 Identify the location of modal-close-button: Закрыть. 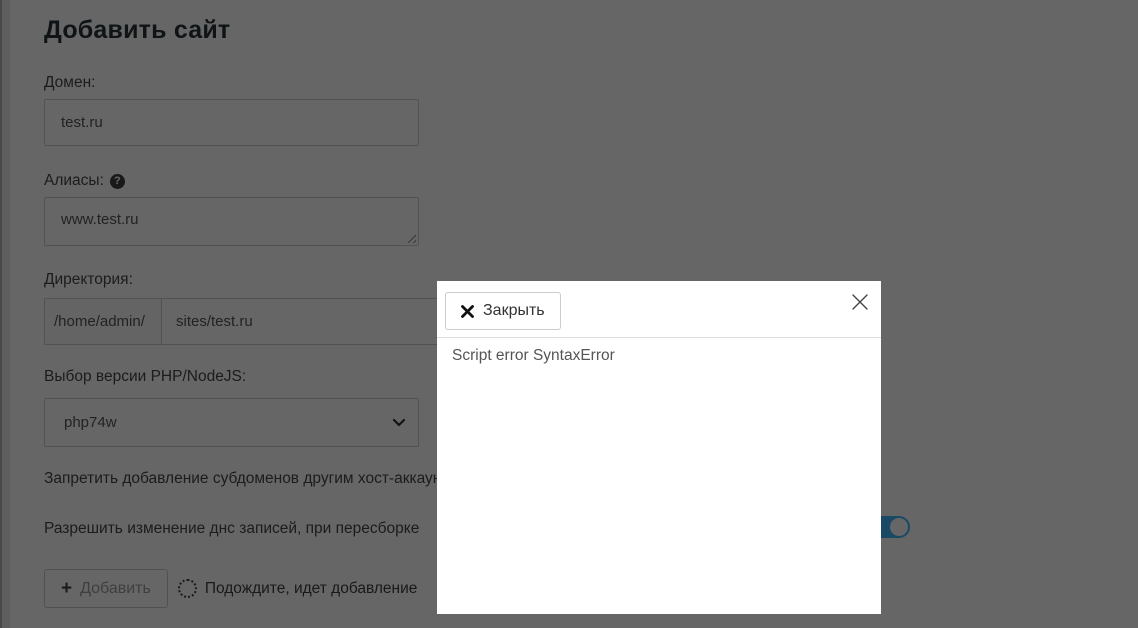
(503, 311).